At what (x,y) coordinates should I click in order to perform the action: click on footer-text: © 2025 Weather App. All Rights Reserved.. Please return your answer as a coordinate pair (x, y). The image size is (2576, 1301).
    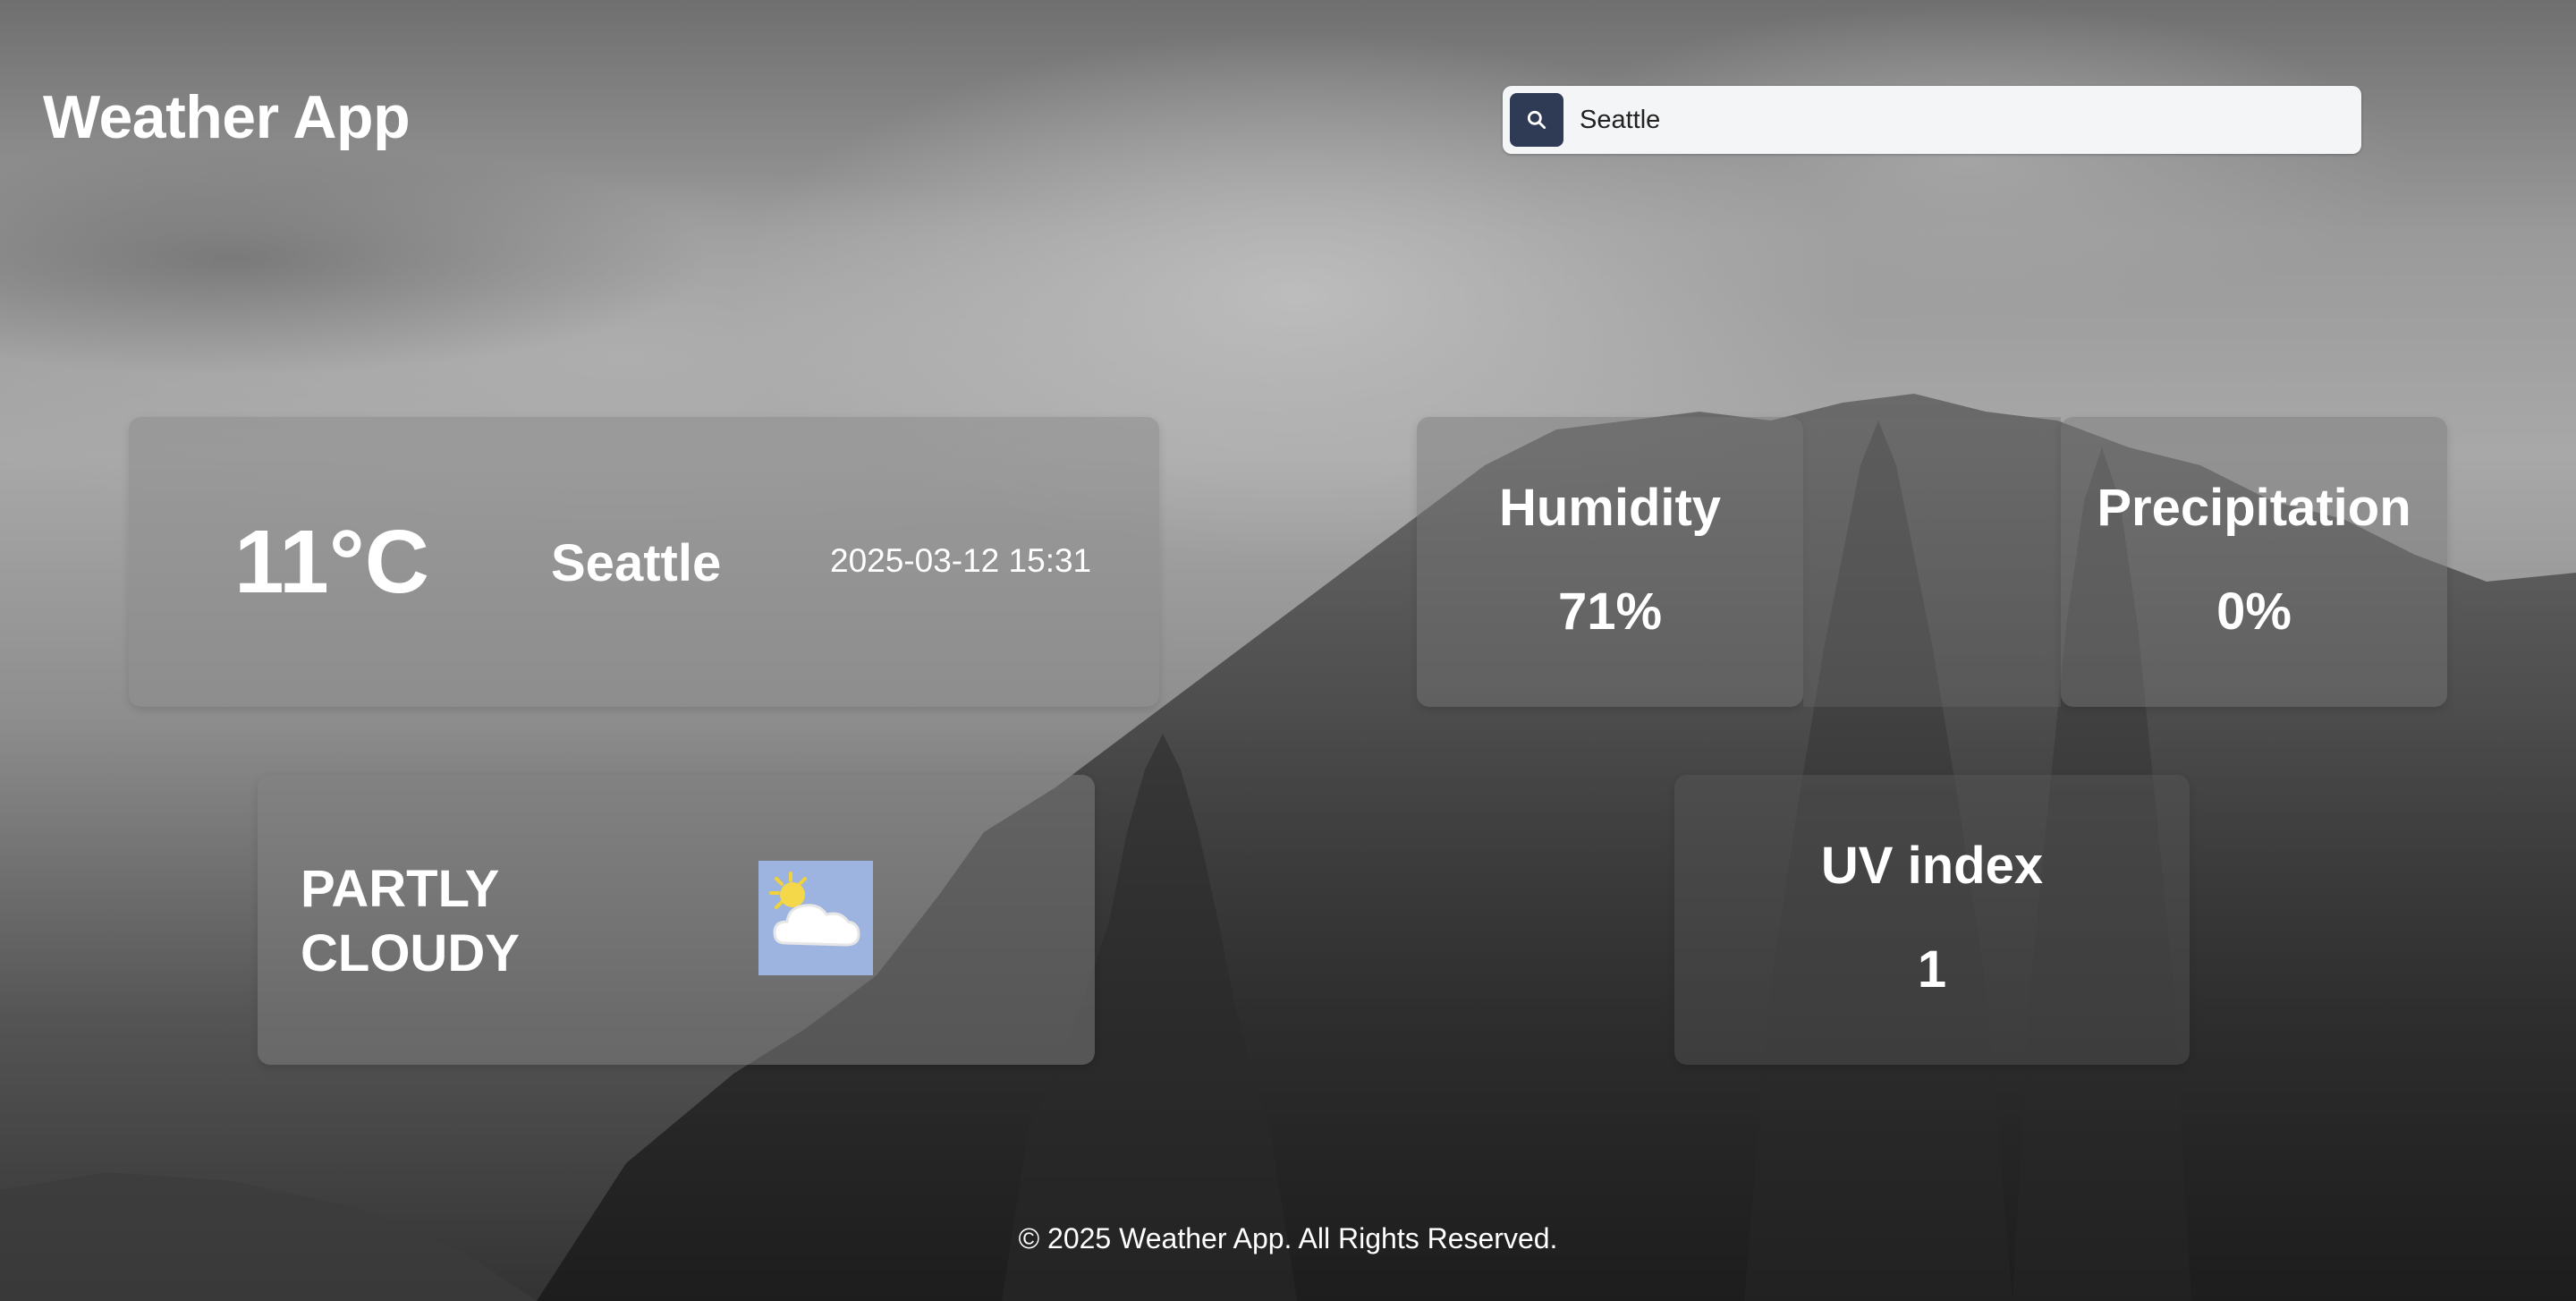
    Looking at the image, I should click on (1288, 1238).